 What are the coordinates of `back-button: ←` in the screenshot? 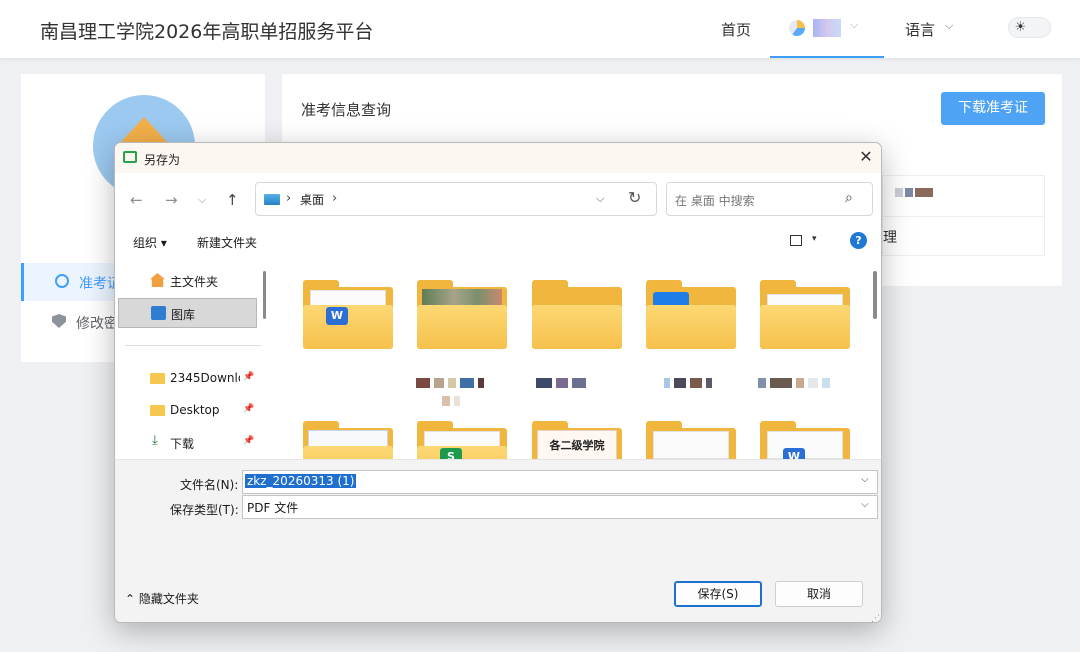 It's located at (136, 200).